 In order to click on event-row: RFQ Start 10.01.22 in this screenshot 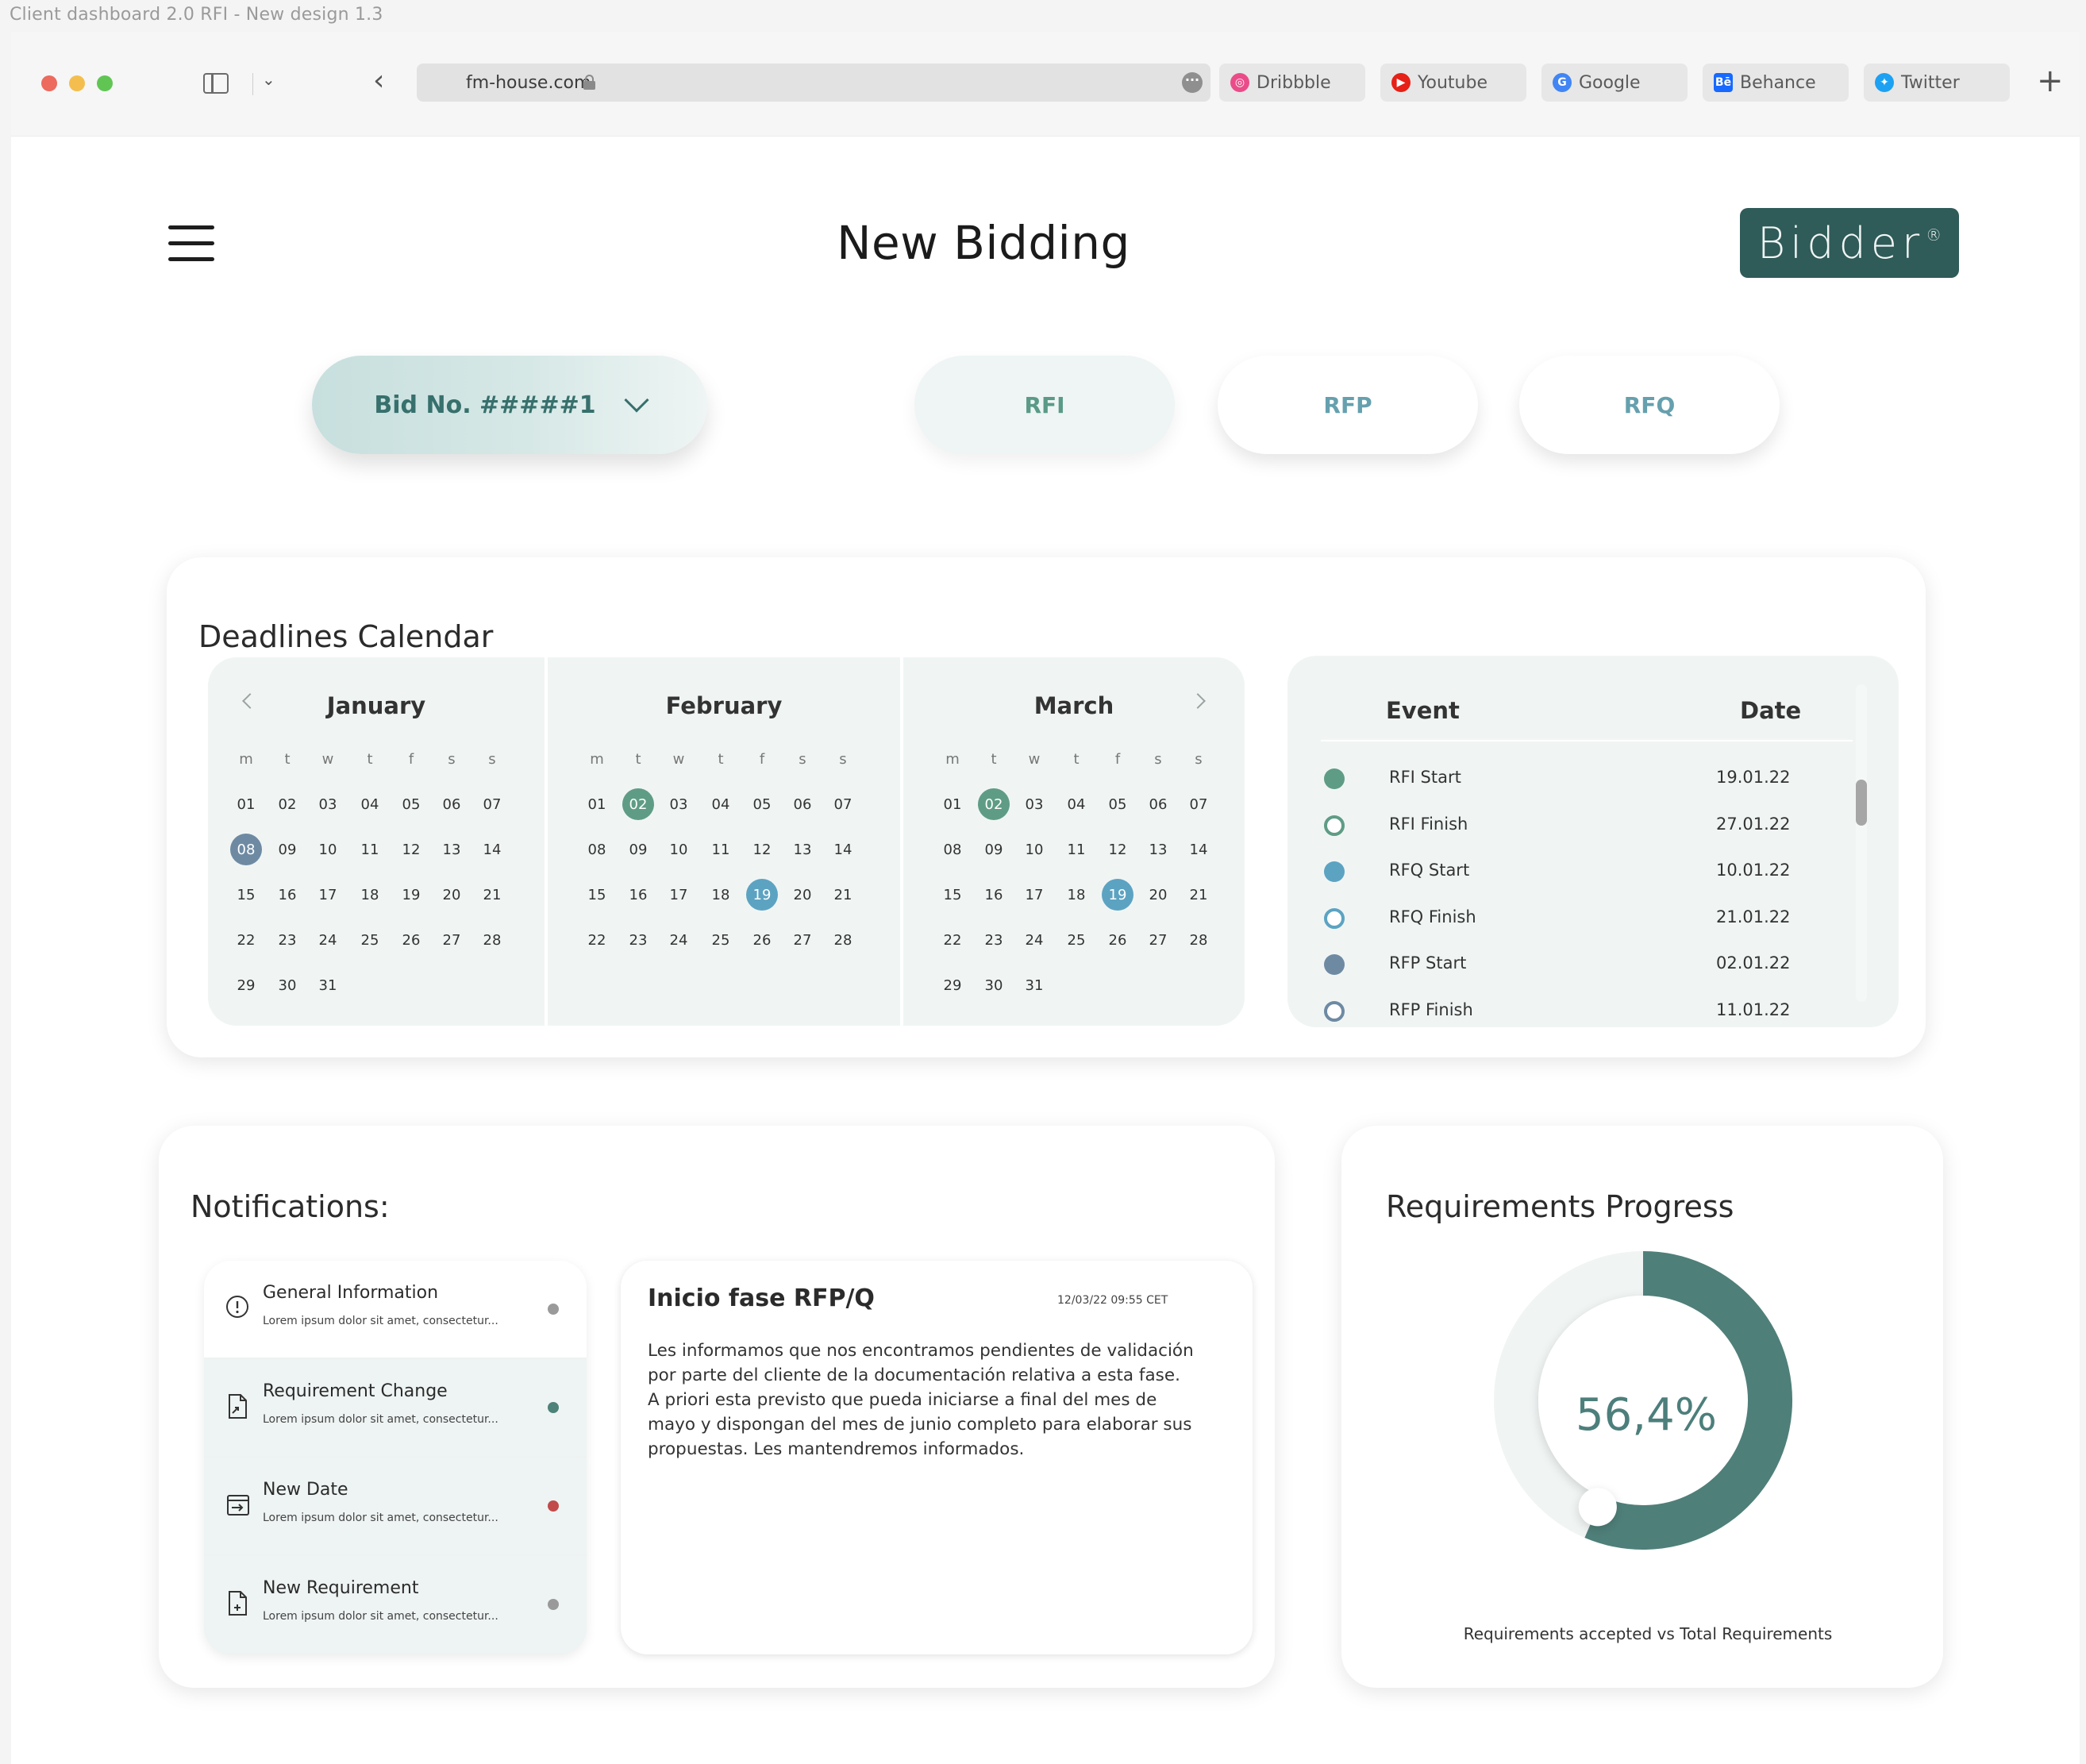, I will do `click(1593, 871)`.